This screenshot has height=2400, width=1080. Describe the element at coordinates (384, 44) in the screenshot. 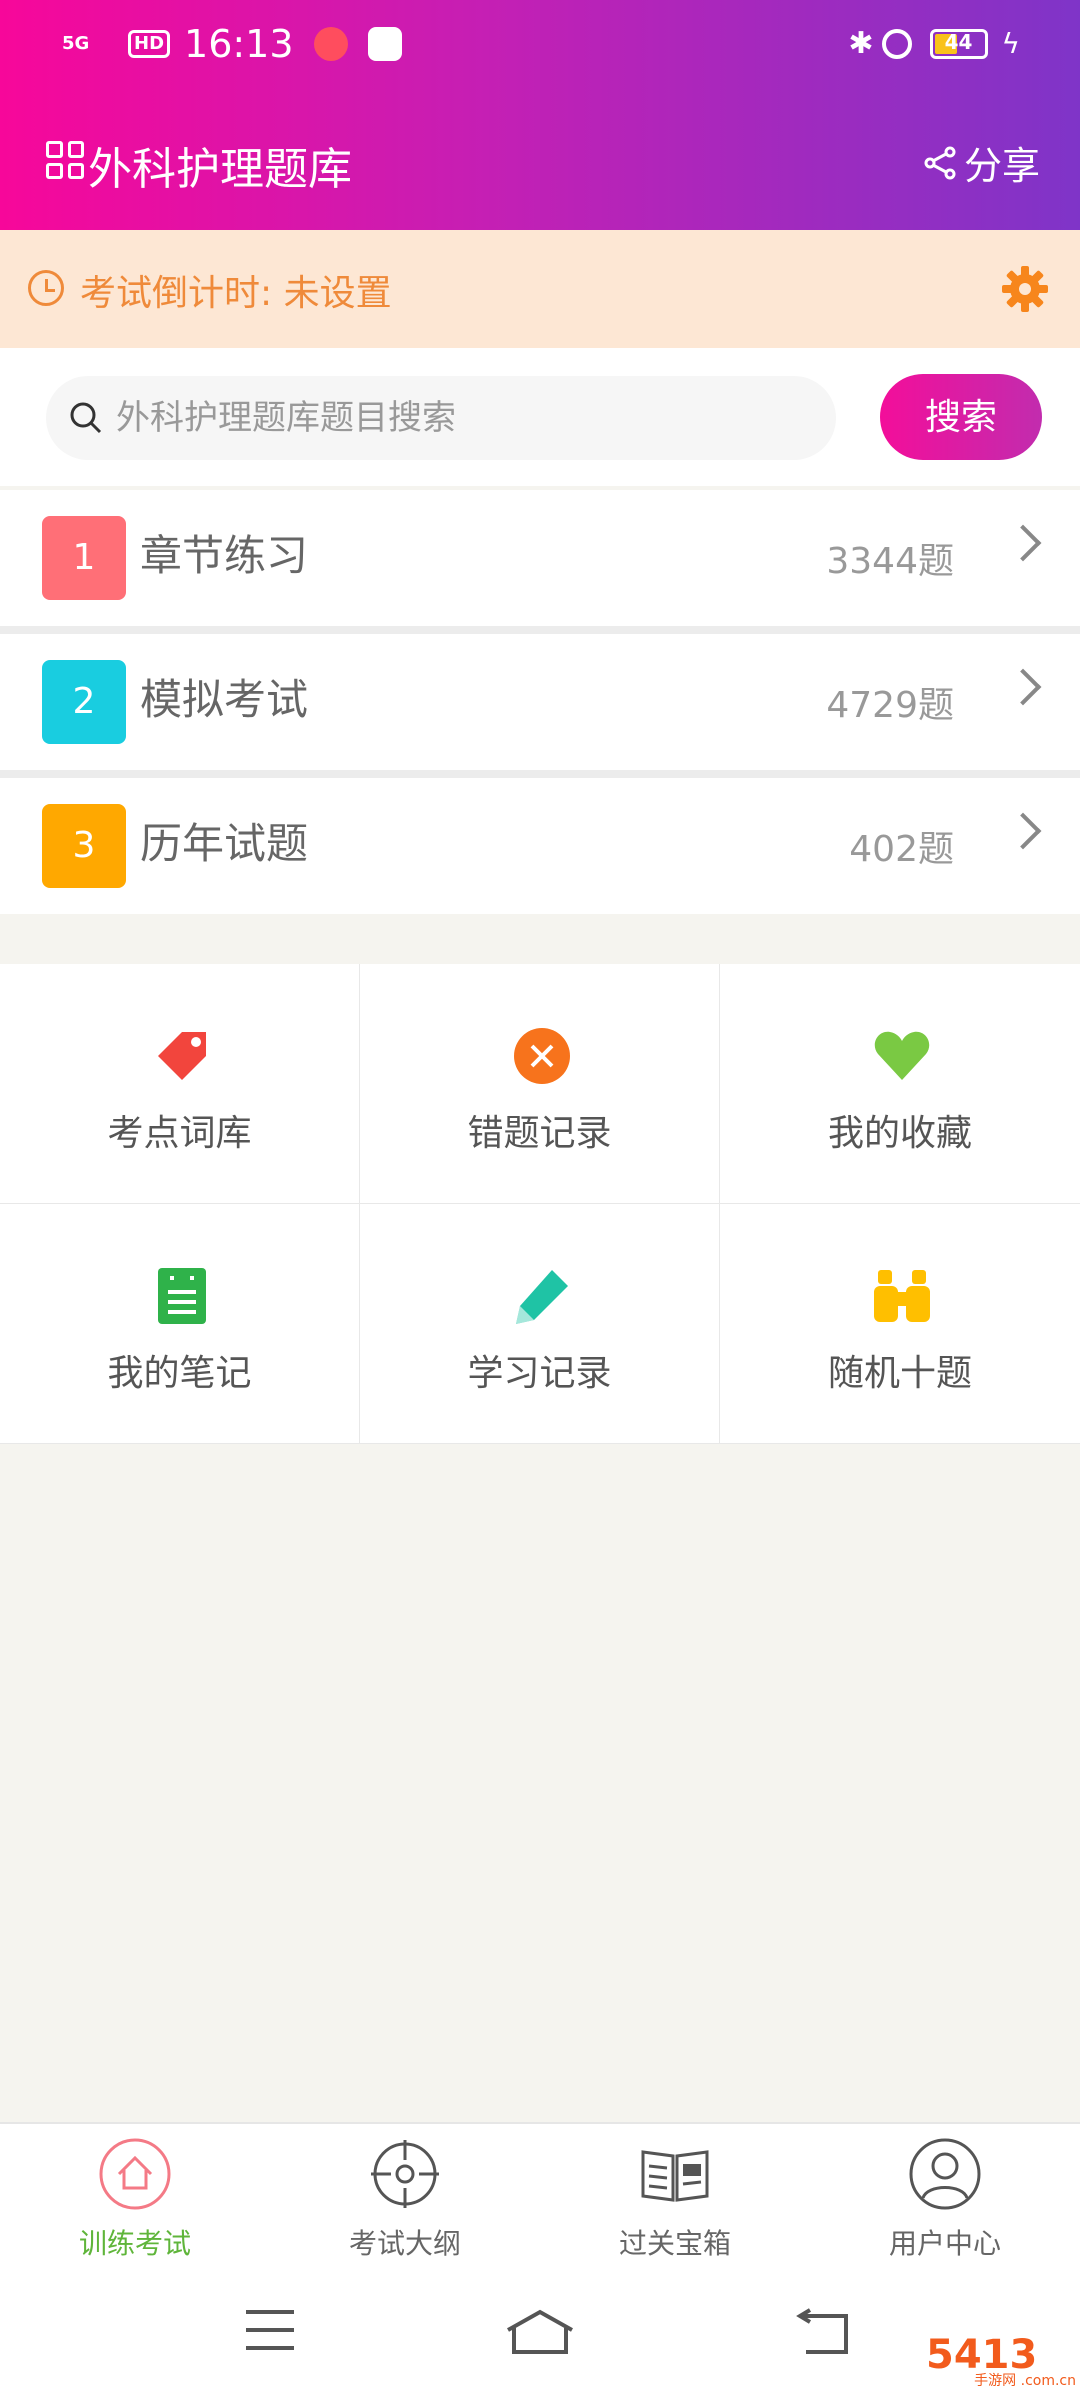

I see `notification-bag-icon` at that location.